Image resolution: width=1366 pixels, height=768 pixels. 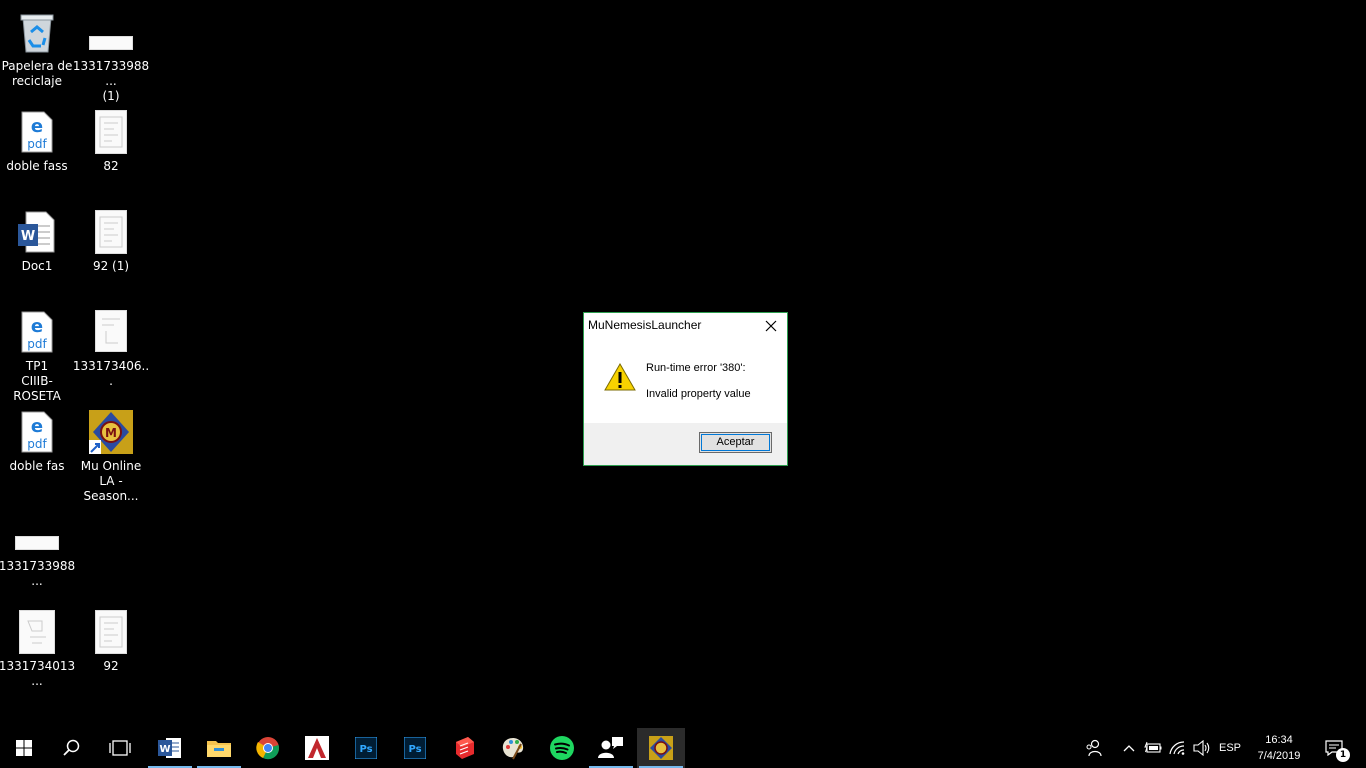 I want to click on volume-button, so click(x=1202, y=748).